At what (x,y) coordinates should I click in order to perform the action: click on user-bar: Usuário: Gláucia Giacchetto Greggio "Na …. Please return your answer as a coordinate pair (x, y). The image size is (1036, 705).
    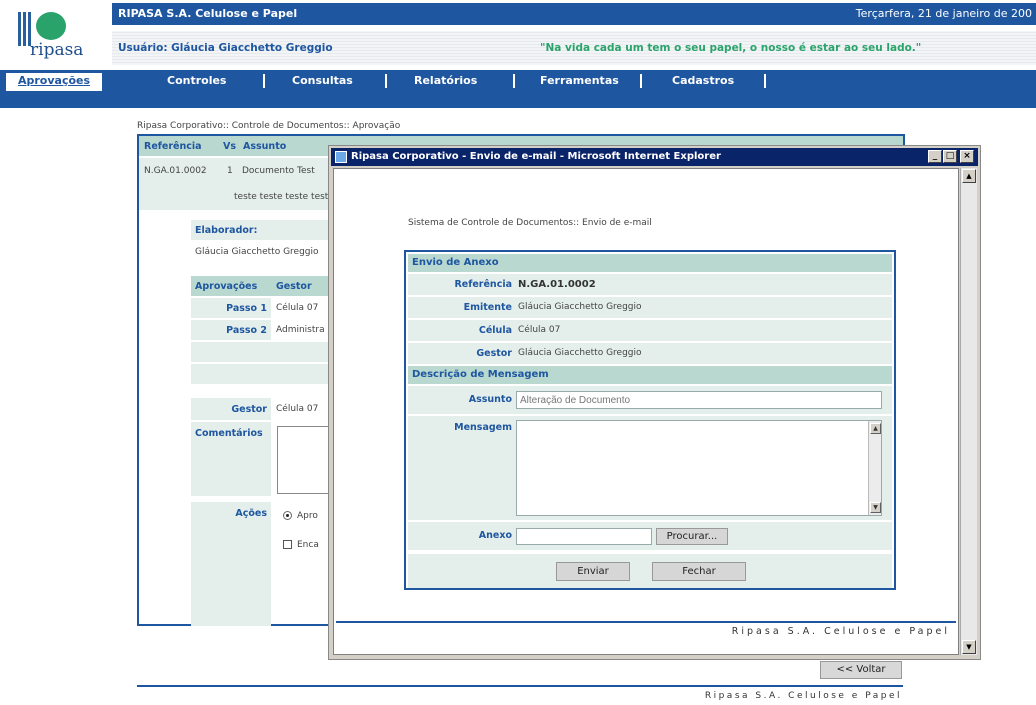
    Looking at the image, I should click on (574, 48).